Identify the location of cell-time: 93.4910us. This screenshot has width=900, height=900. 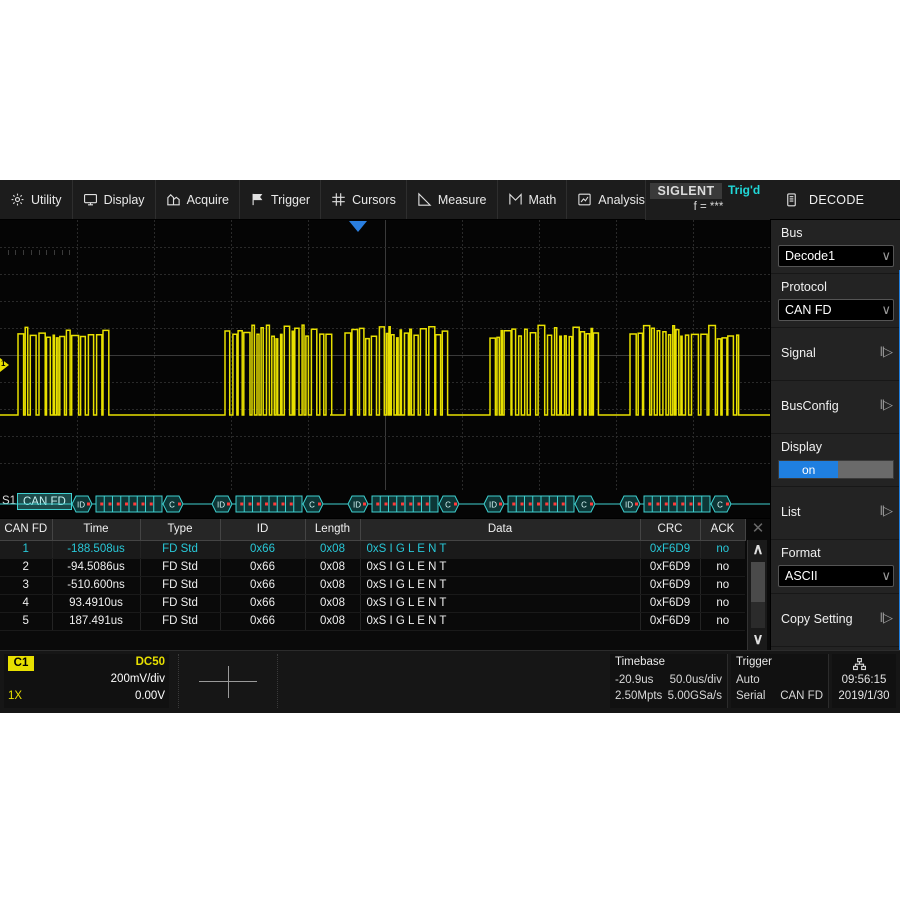
(96, 603).